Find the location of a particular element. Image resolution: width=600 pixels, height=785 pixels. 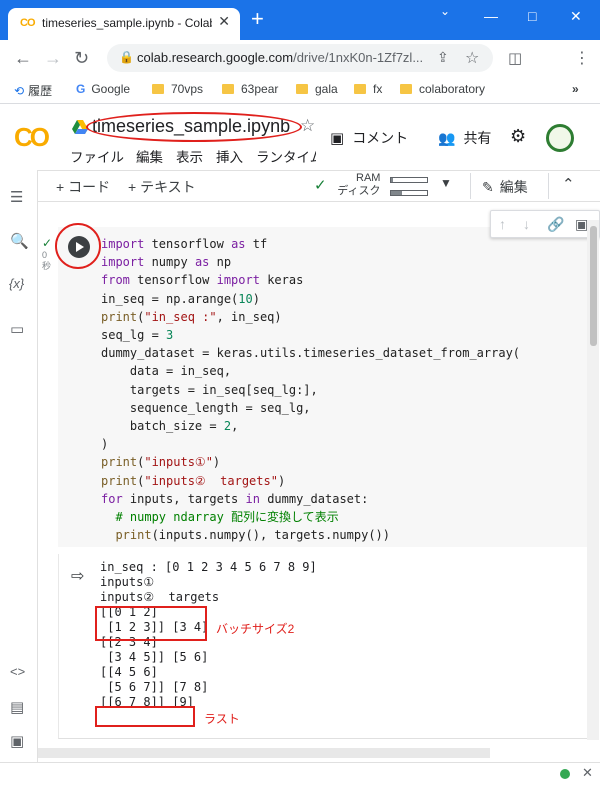

share-label: 共有 is located at coordinates (477, 138).